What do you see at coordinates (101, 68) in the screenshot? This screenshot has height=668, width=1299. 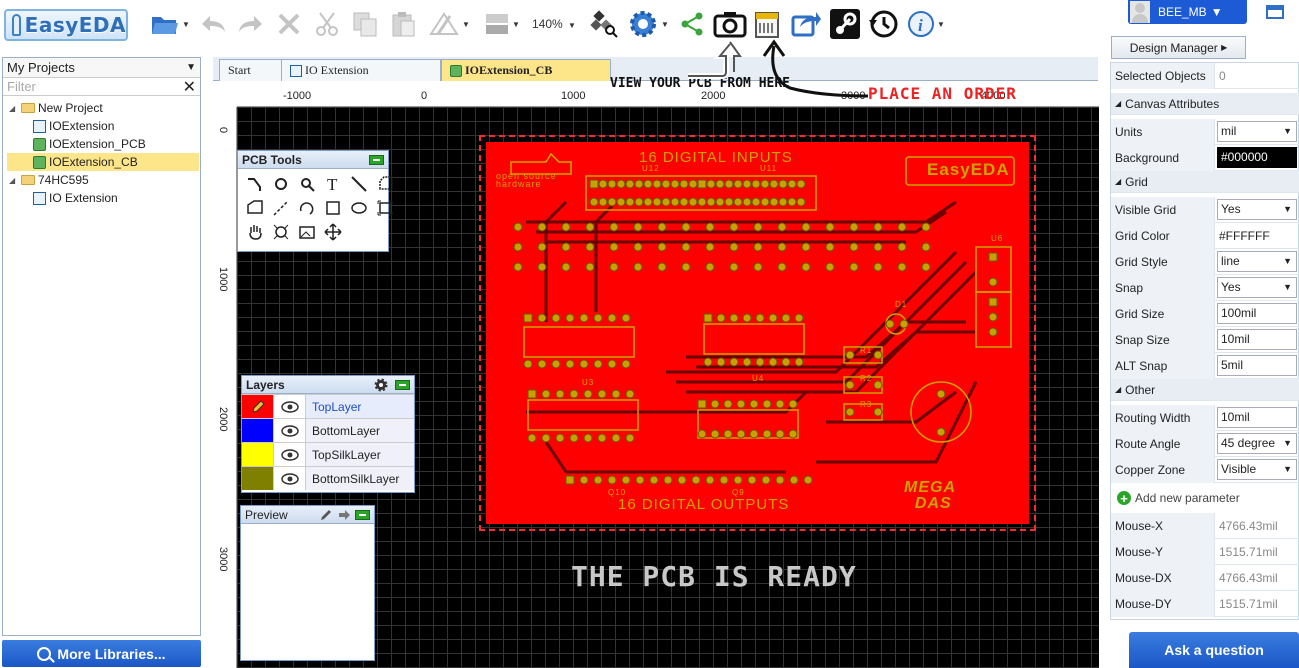 I see `project-selector: My Projects ▼` at bounding box center [101, 68].